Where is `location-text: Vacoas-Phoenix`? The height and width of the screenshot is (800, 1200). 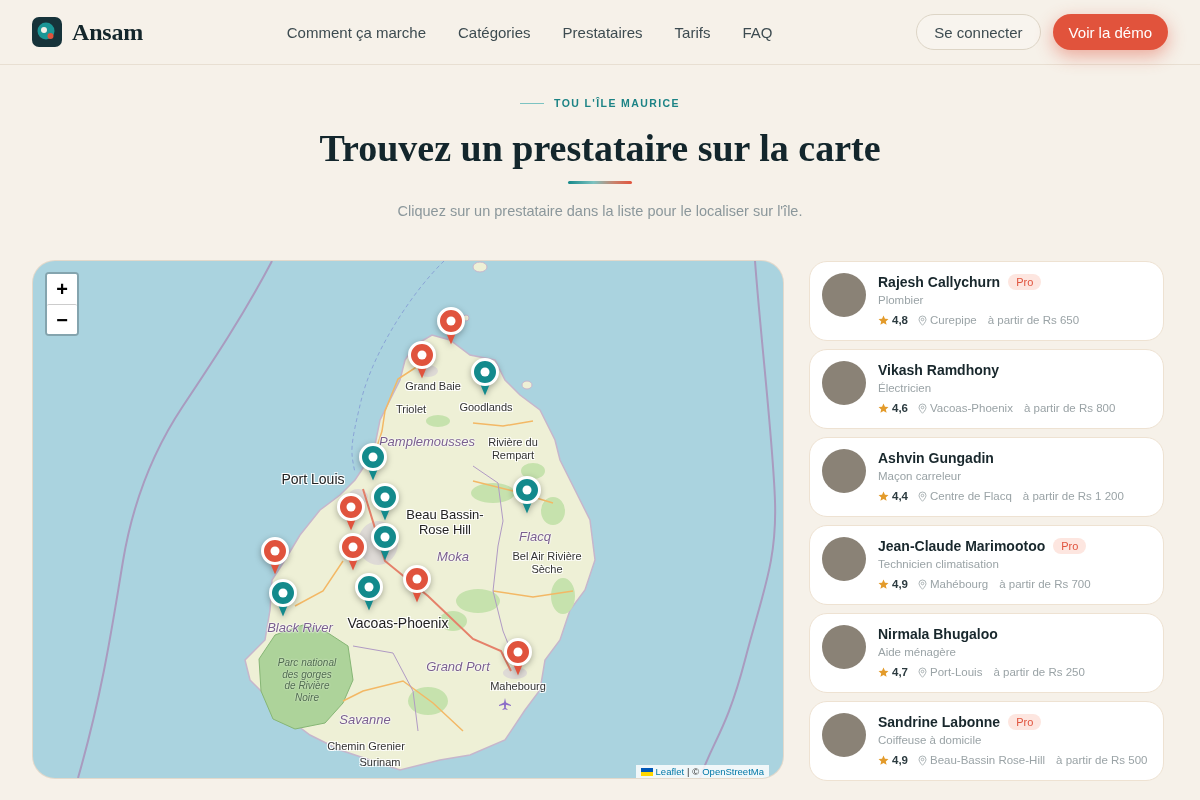
location-text: Vacoas-Phoenix is located at coordinates (971, 408).